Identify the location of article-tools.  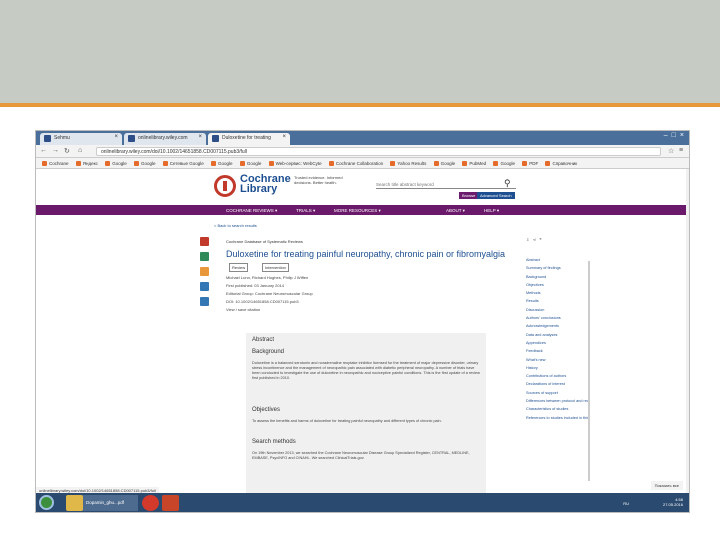
(206, 274).